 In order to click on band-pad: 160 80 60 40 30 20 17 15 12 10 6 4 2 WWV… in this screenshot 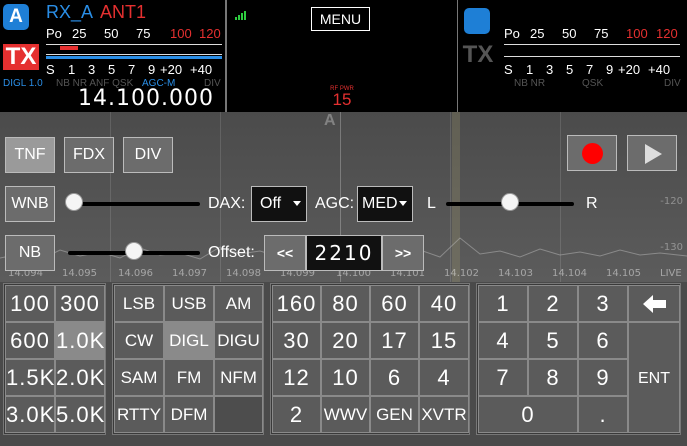, I will do `click(370, 359)`.